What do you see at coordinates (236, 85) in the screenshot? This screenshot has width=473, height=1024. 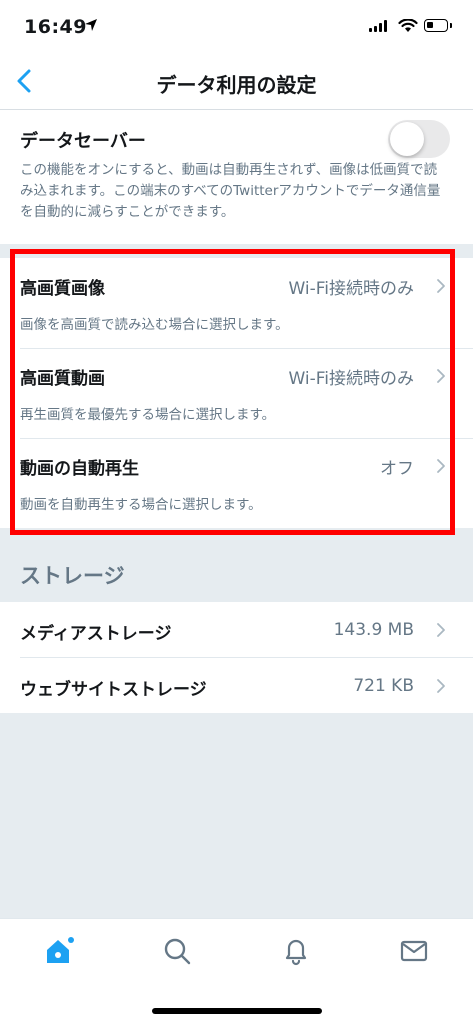 I see `page-title: データ利用の設定` at bounding box center [236, 85].